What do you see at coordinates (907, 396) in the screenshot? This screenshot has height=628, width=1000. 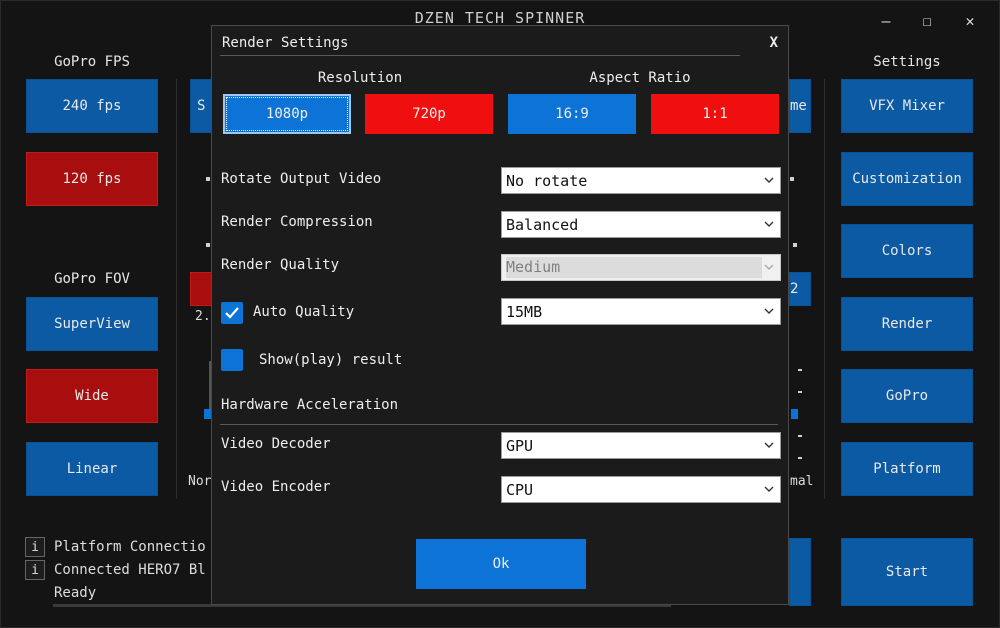 I see `gopro-button: GoPro` at bounding box center [907, 396].